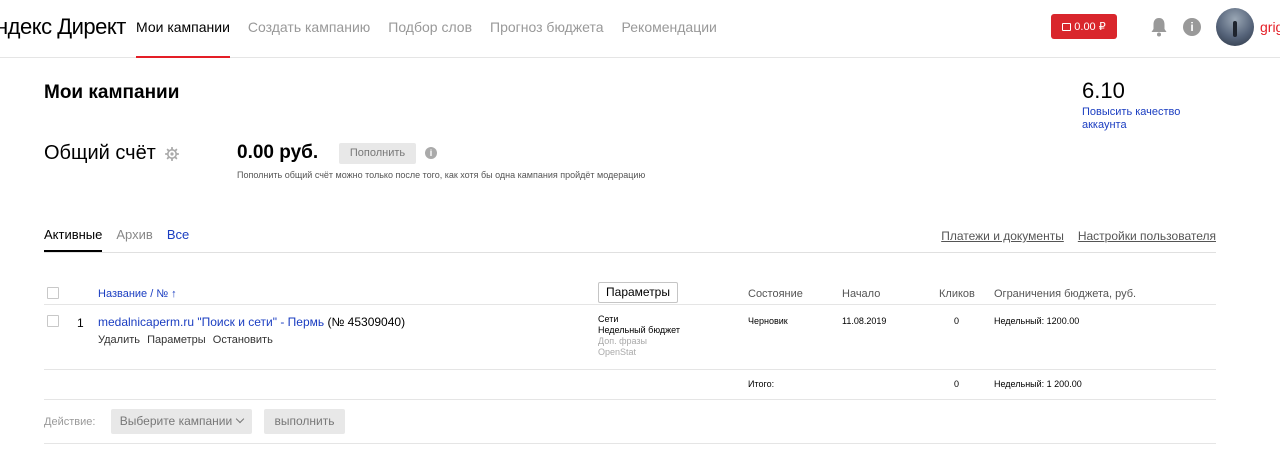  Describe the element at coordinates (112, 92) in the screenshot. I see `page-title: Мои кампании` at that location.